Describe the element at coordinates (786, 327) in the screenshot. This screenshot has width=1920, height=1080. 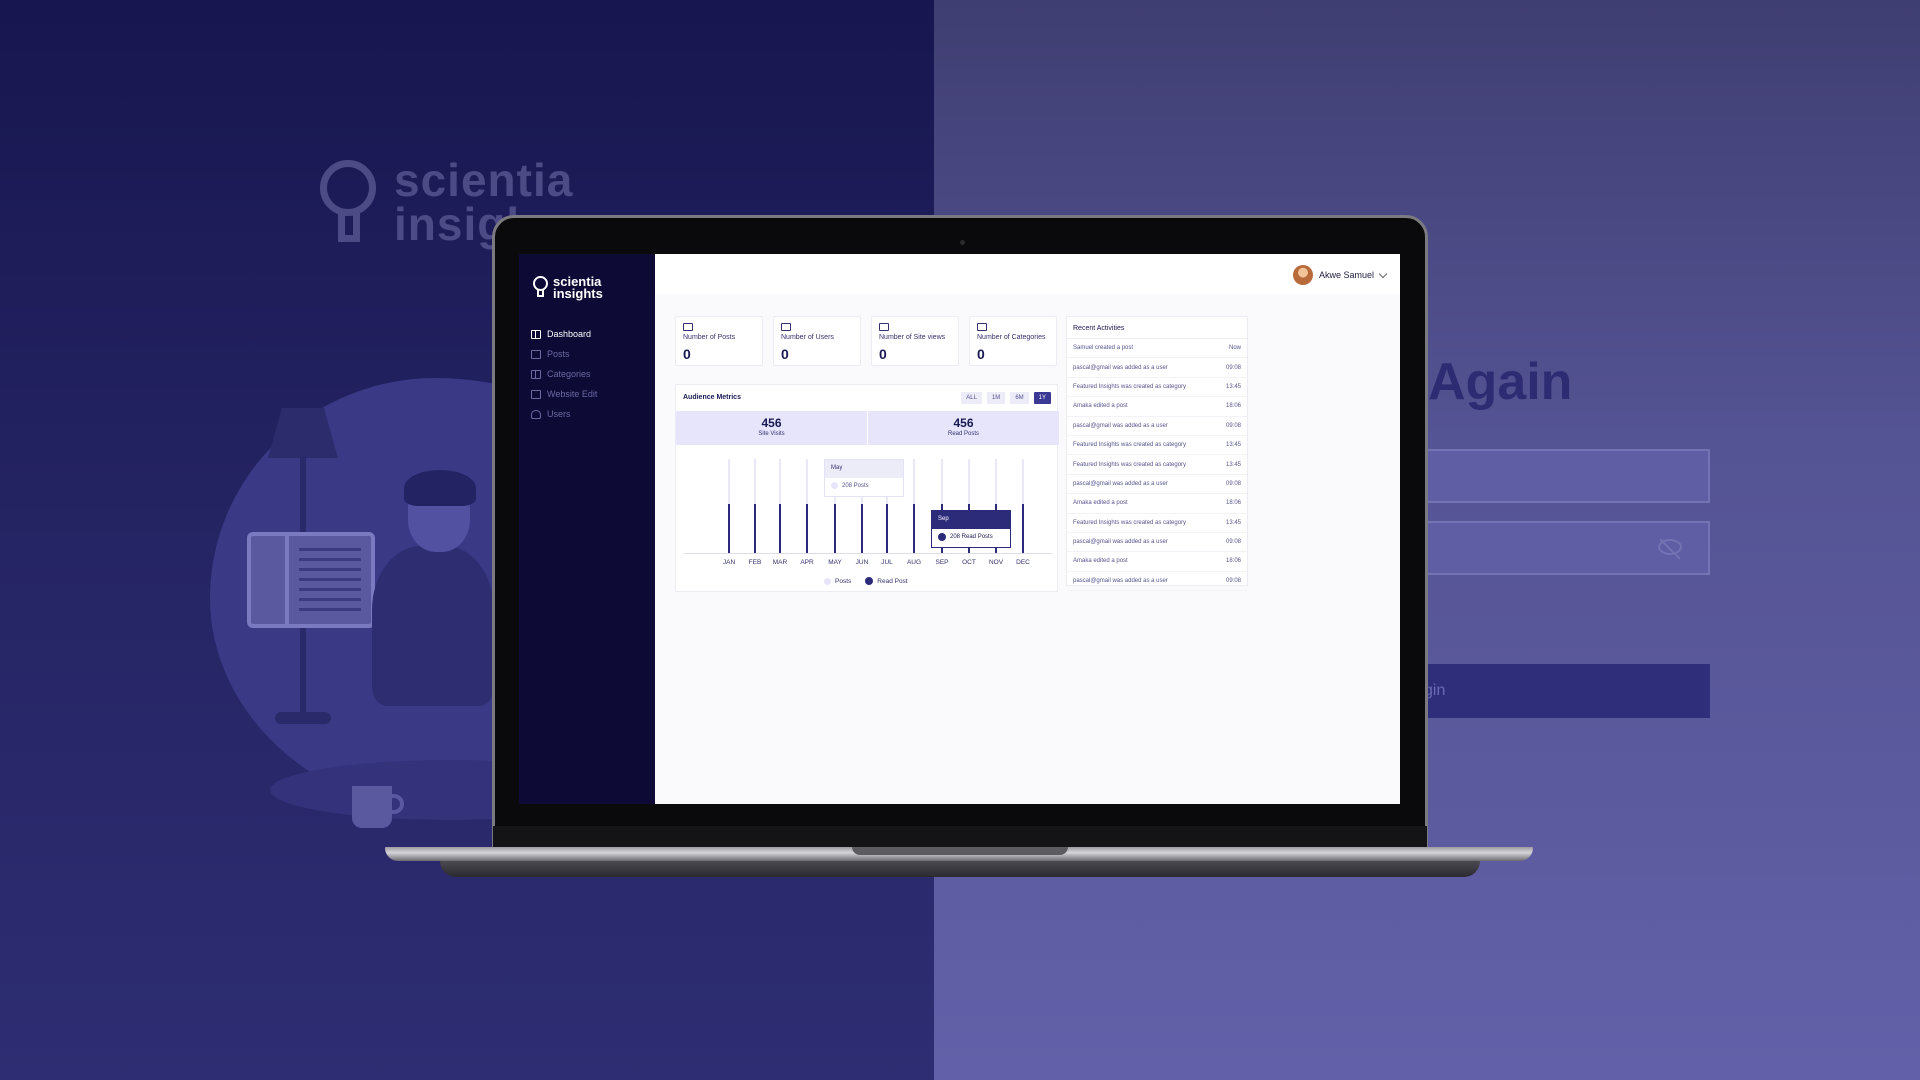
I see `users-icon` at that location.